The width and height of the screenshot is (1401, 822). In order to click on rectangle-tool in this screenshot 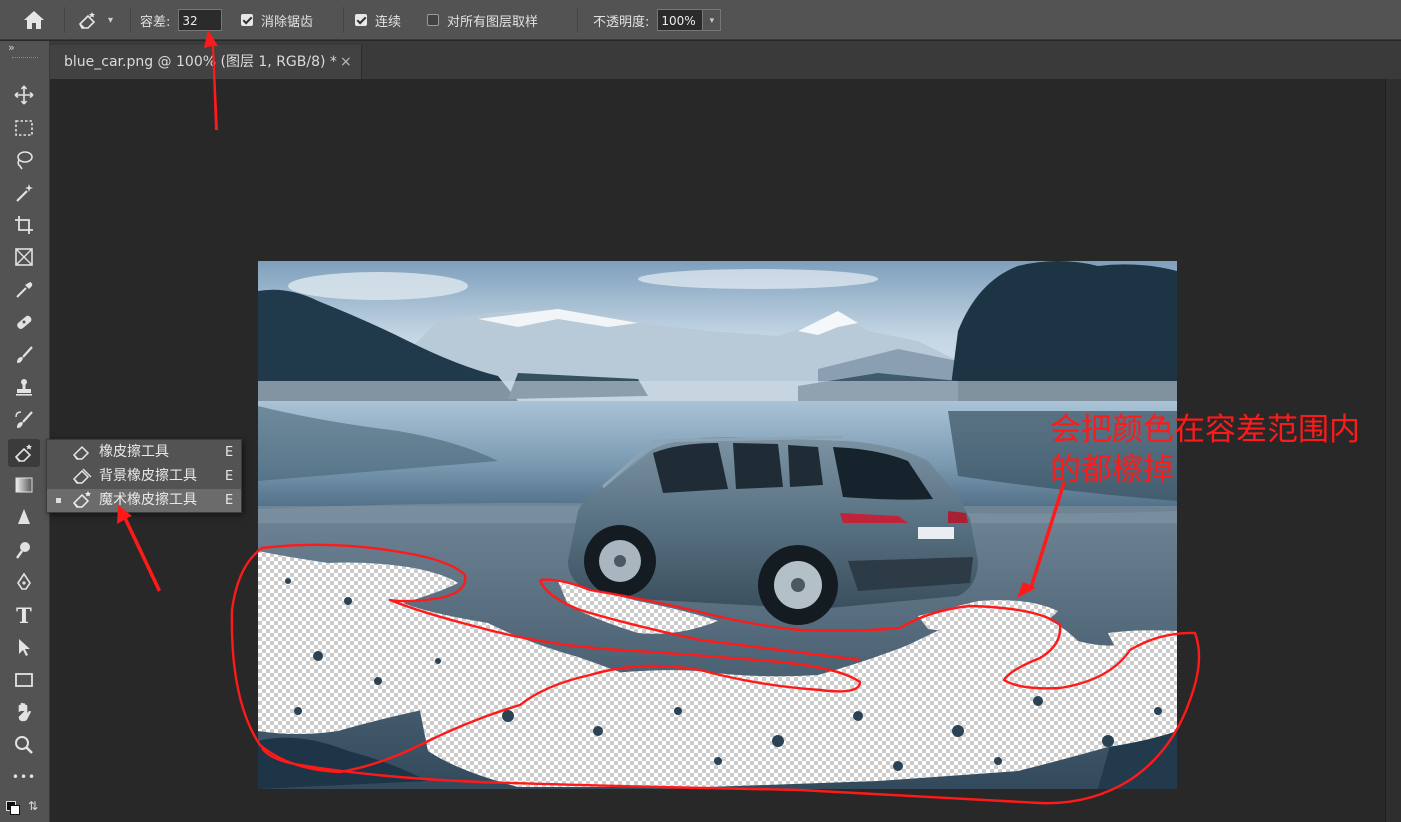, I will do `click(24, 680)`.